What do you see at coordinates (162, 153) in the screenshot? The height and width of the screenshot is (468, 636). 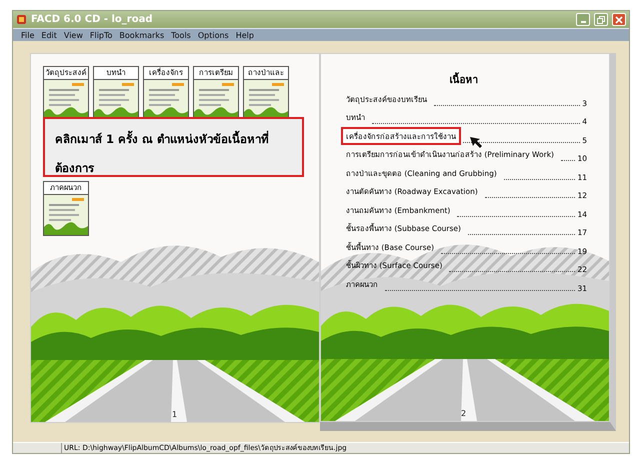 I see `callout-text: คลิกเมาส์ 1 ครั้ง ณ ตำแหน่งหัวข้อเนื้อหาที่ต้องการ` at bounding box center [162, 153].